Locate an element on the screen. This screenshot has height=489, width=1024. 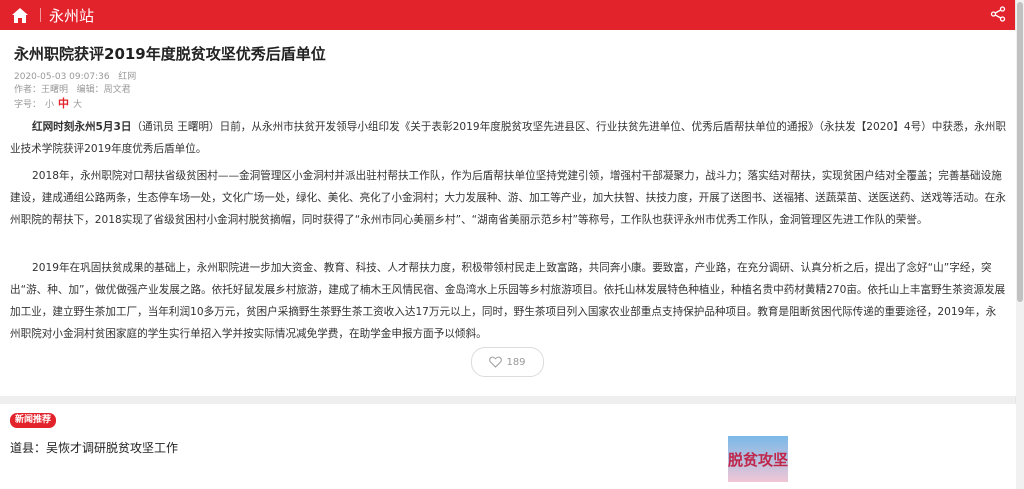
font-size-control: 字号：小中大 is located at coordinates (48, 103).